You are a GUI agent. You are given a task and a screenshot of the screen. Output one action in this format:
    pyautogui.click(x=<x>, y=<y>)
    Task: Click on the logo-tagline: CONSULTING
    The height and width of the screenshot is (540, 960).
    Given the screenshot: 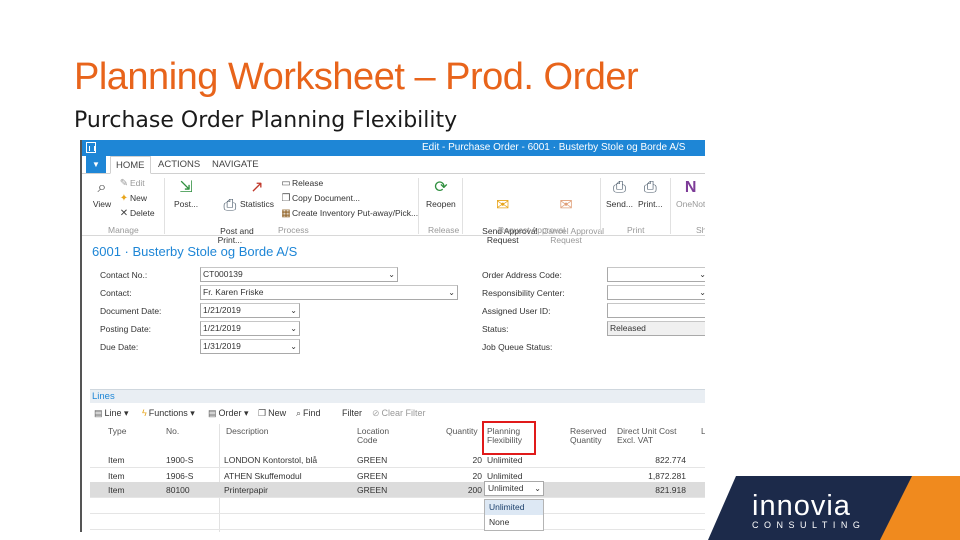 What is the action you would take?
    pyautogui.click(x=809, y=525)
    